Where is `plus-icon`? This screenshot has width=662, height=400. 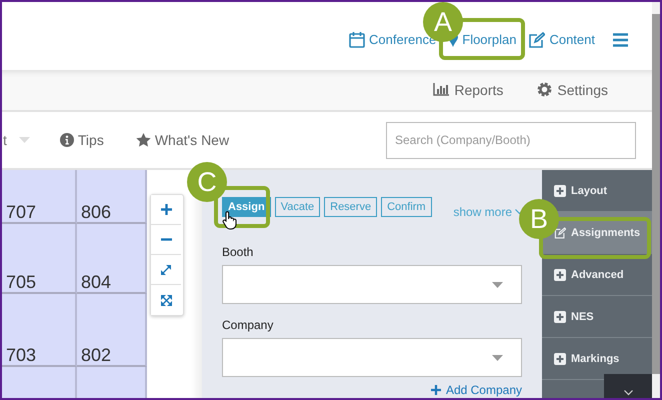 plus-icon is located at coordinates (435, 390).